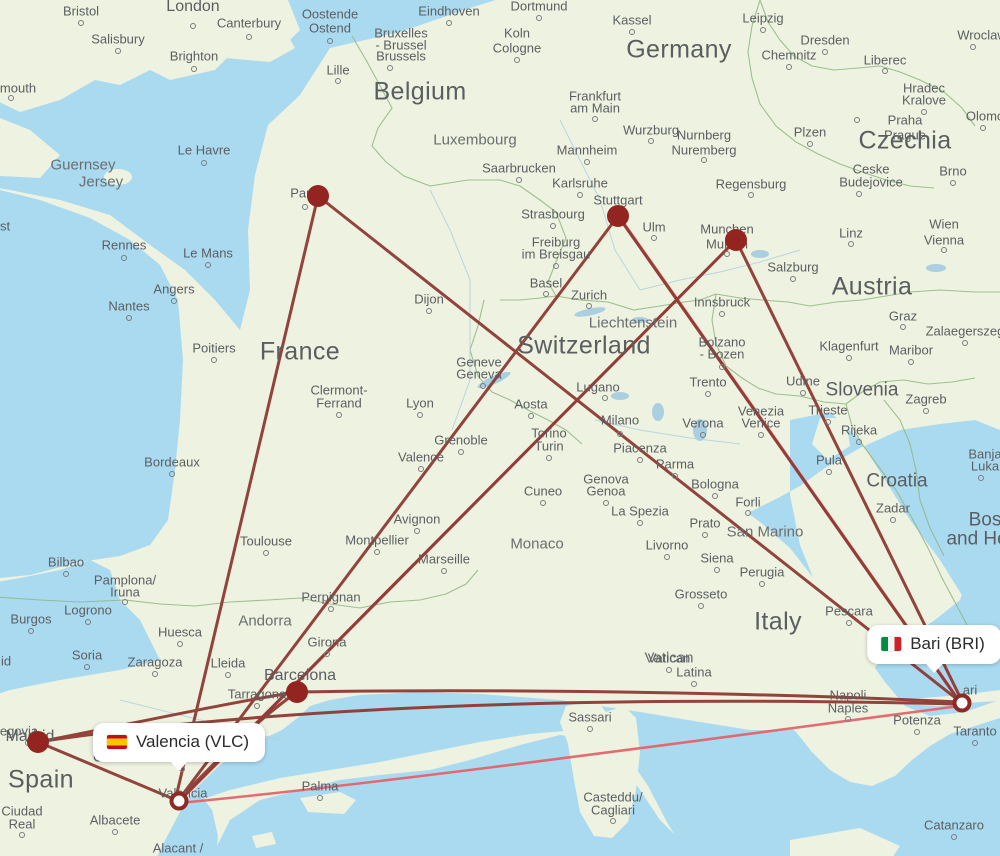  I want to click on tooltip-bari-label: Bari (BRI), so click(947, 643).